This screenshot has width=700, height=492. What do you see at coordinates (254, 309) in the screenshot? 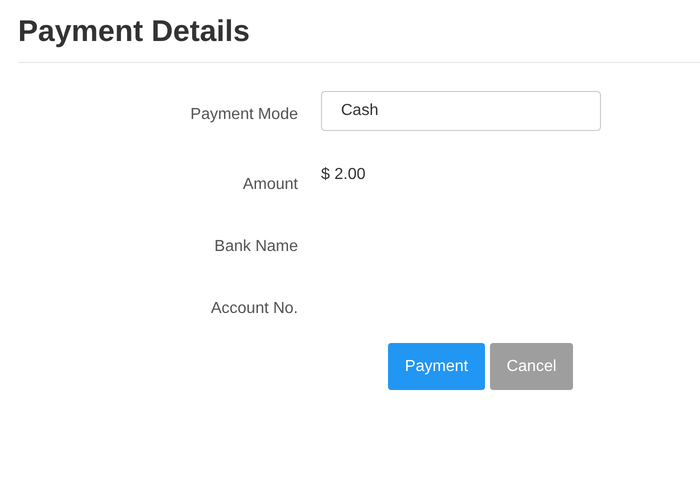
I see `field-label: Account No.` at bounding box center [254, 309].